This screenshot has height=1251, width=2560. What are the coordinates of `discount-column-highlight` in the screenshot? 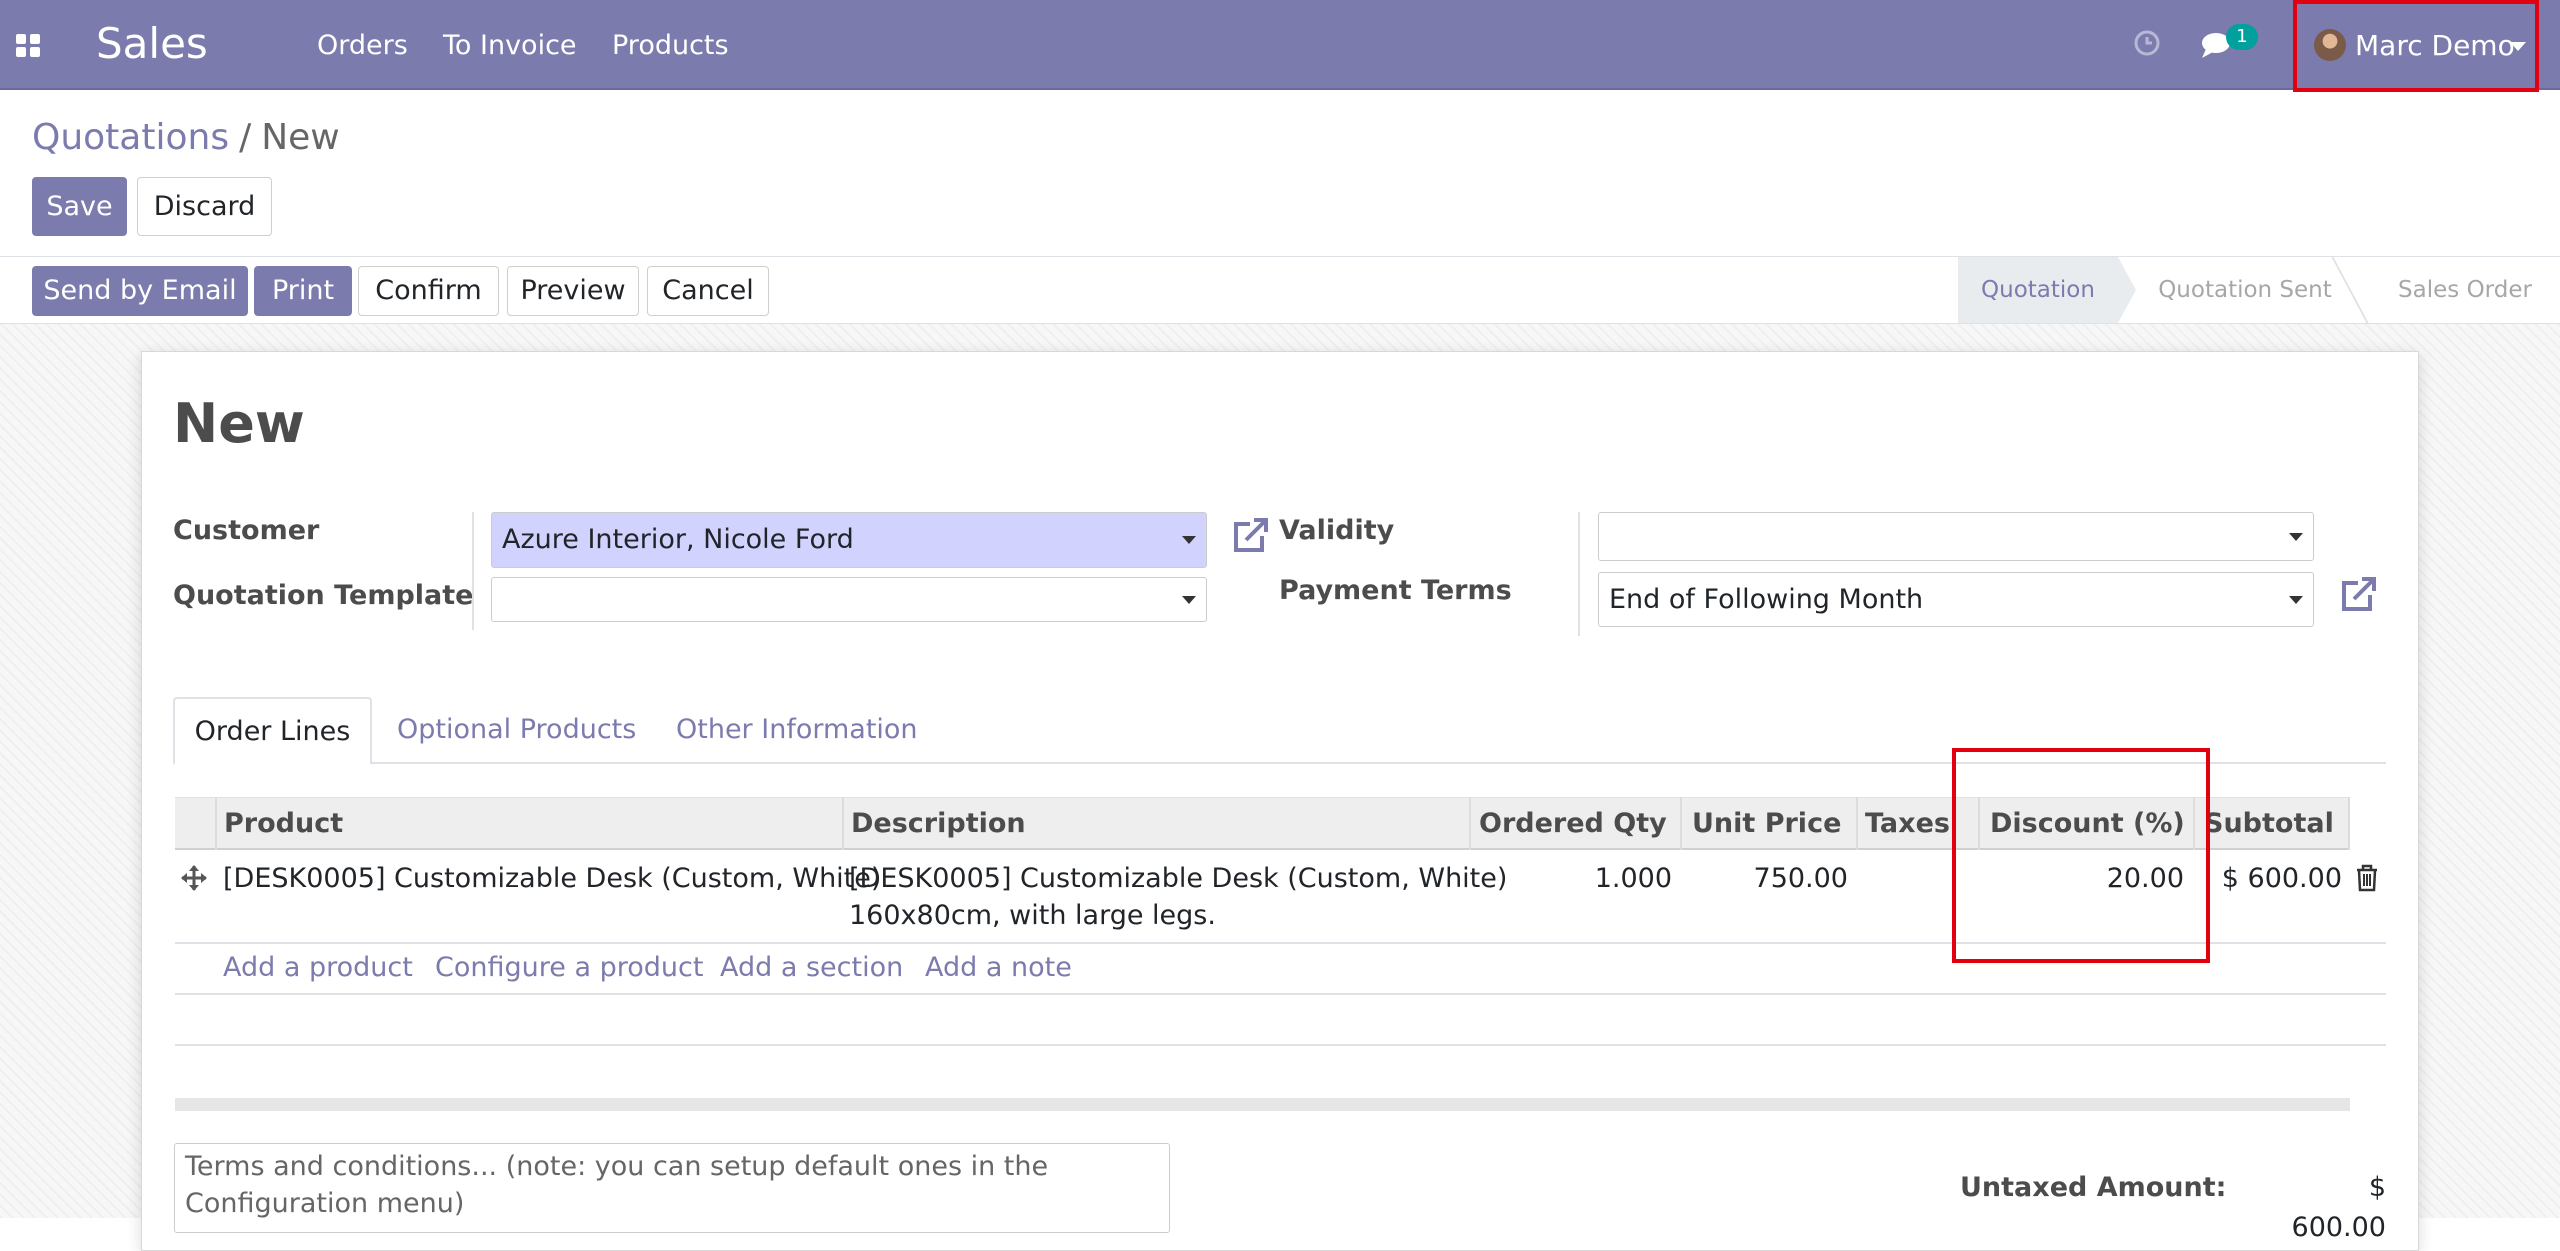 It's located at (2081, 855).